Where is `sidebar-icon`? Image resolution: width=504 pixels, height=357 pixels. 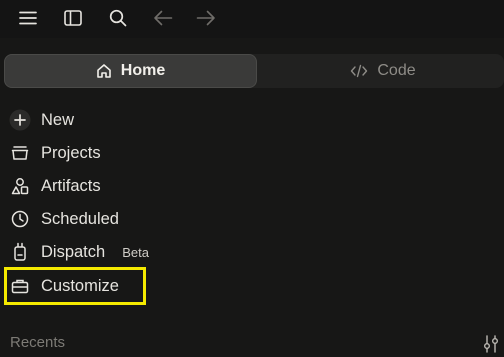
sidebar-icon is located at coordinates (73, 18).